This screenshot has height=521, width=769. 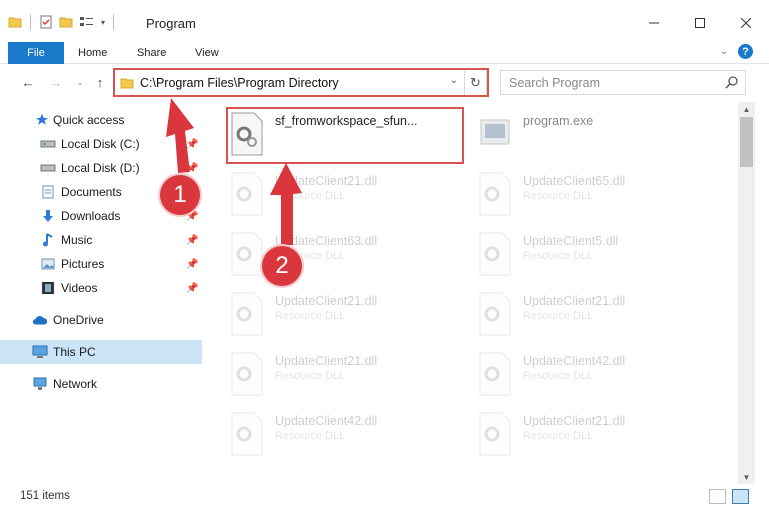 What do you see at coordinates (234, 171) in the screenshot?
I see `annotation-arrows` at bounding box center [234, 171].